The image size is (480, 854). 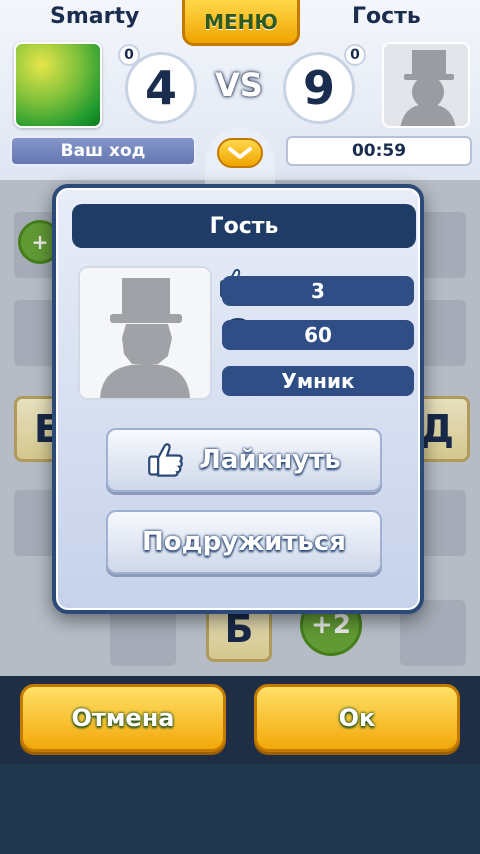 I want to click on left-small-score: 0, so click(x=129, y=55).